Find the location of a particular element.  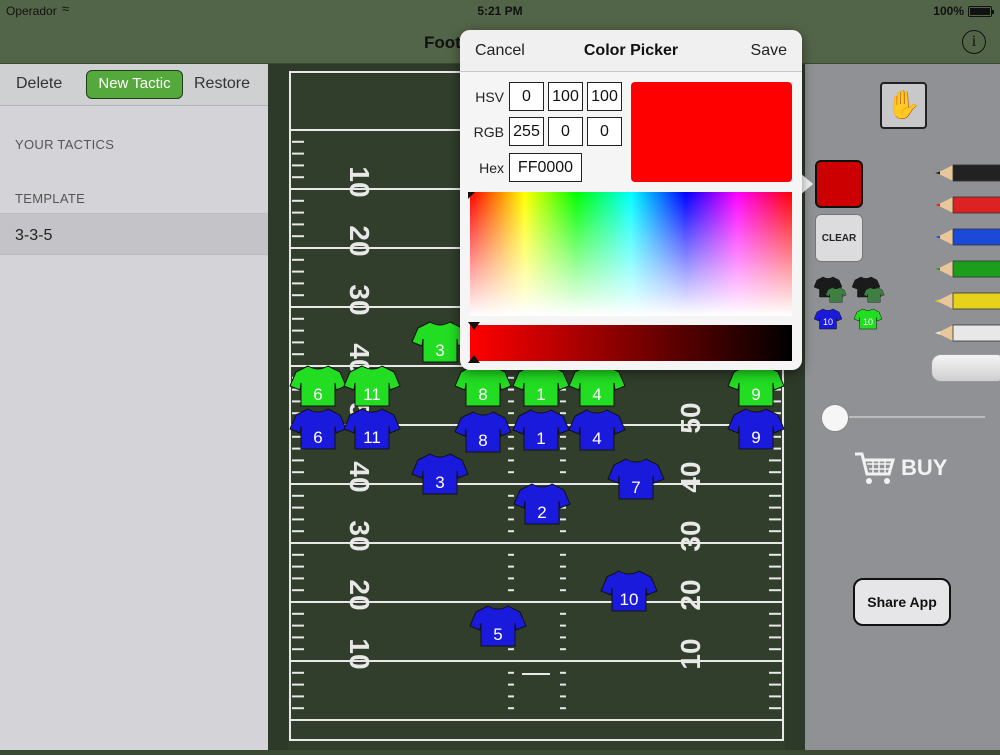

hue-field: 0 is located at coordinates (526, 96).